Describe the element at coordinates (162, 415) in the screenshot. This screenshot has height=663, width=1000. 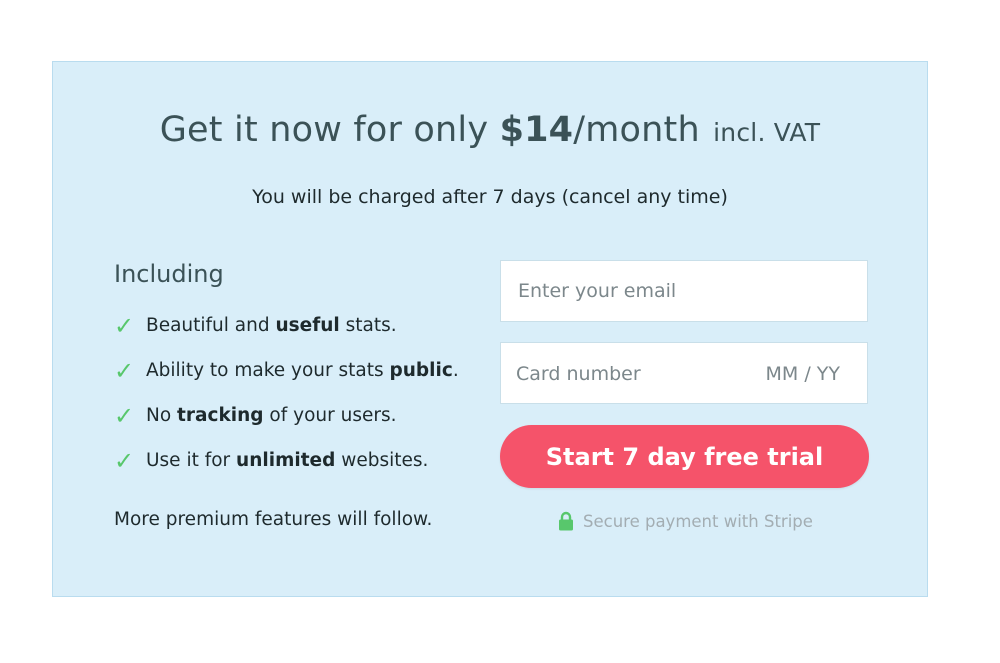
I see `feature-text-pre: No` at that location.